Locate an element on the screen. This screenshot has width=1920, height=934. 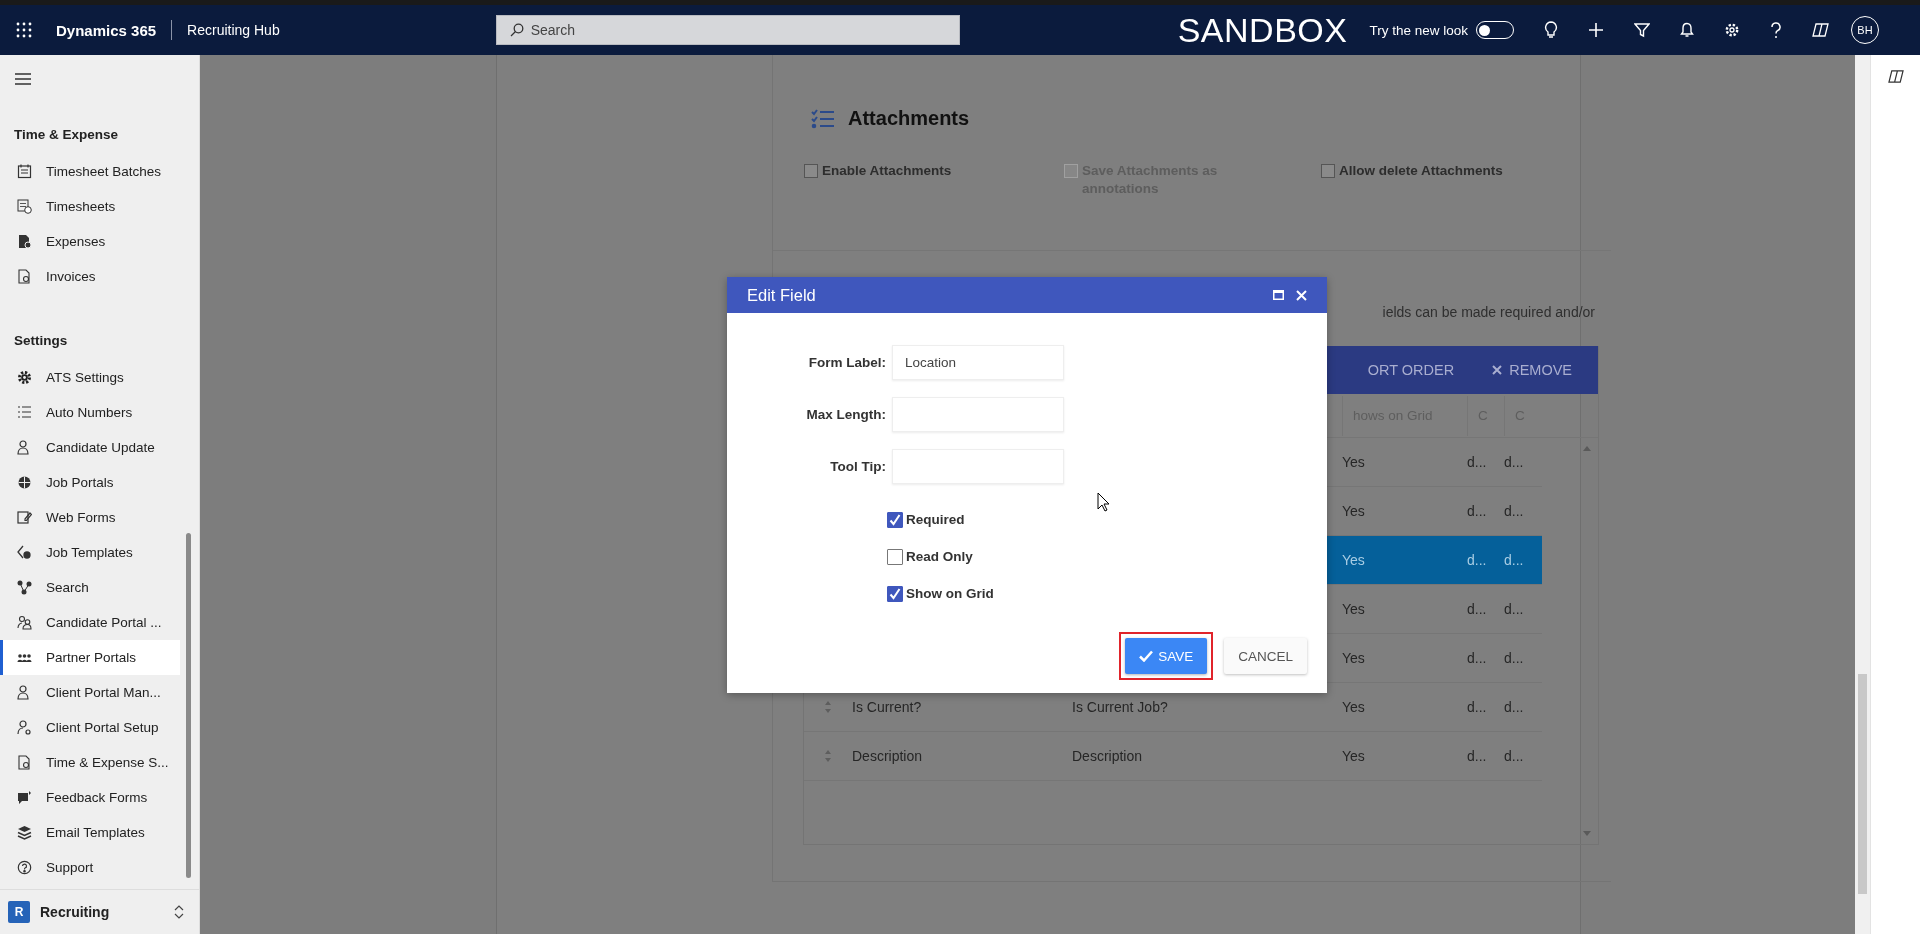
field-label: Max Length: is located at coordinates (846, 414).